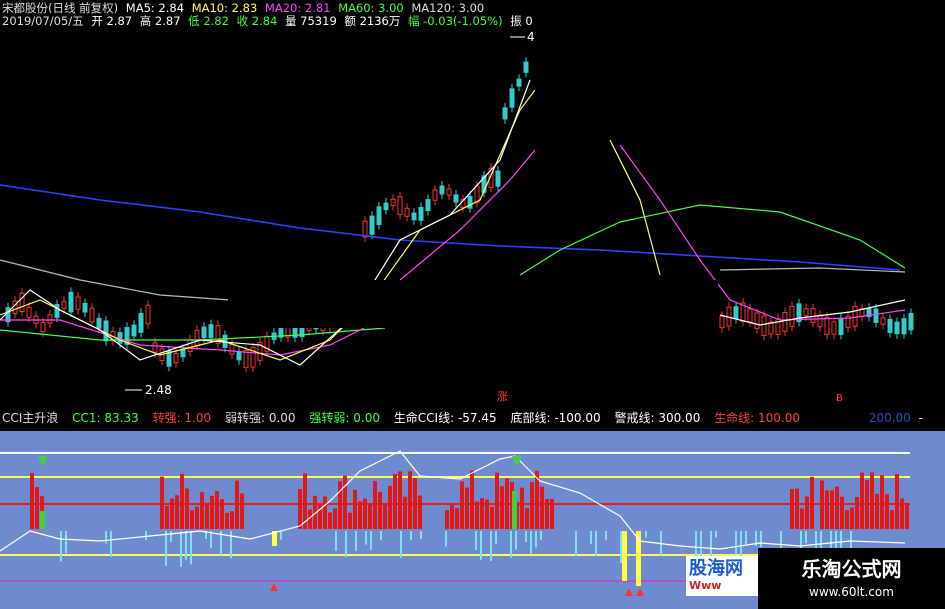 The width and height of the screenshot is (945, 609). What do you see at coordinates (722, 576) in the screenshot?
I see `watermark-guhai: 股海网 Www` at bounding box center [722, 576].